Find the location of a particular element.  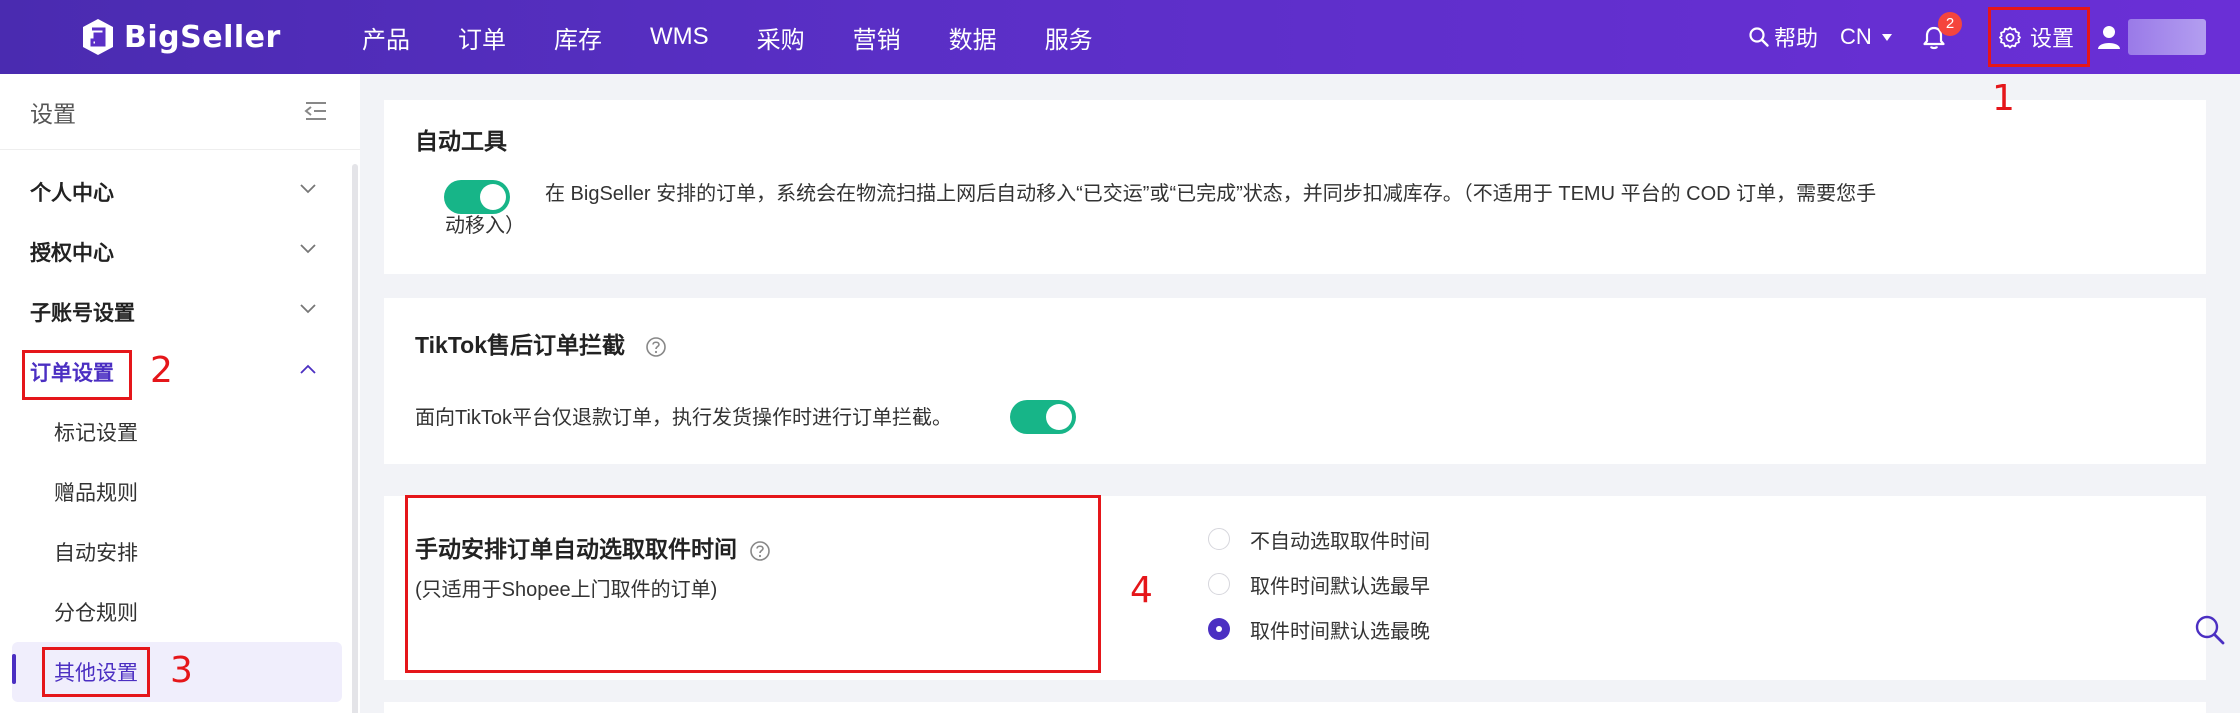

annotation-number-1: 1 is located at coordinates (2003, 98).